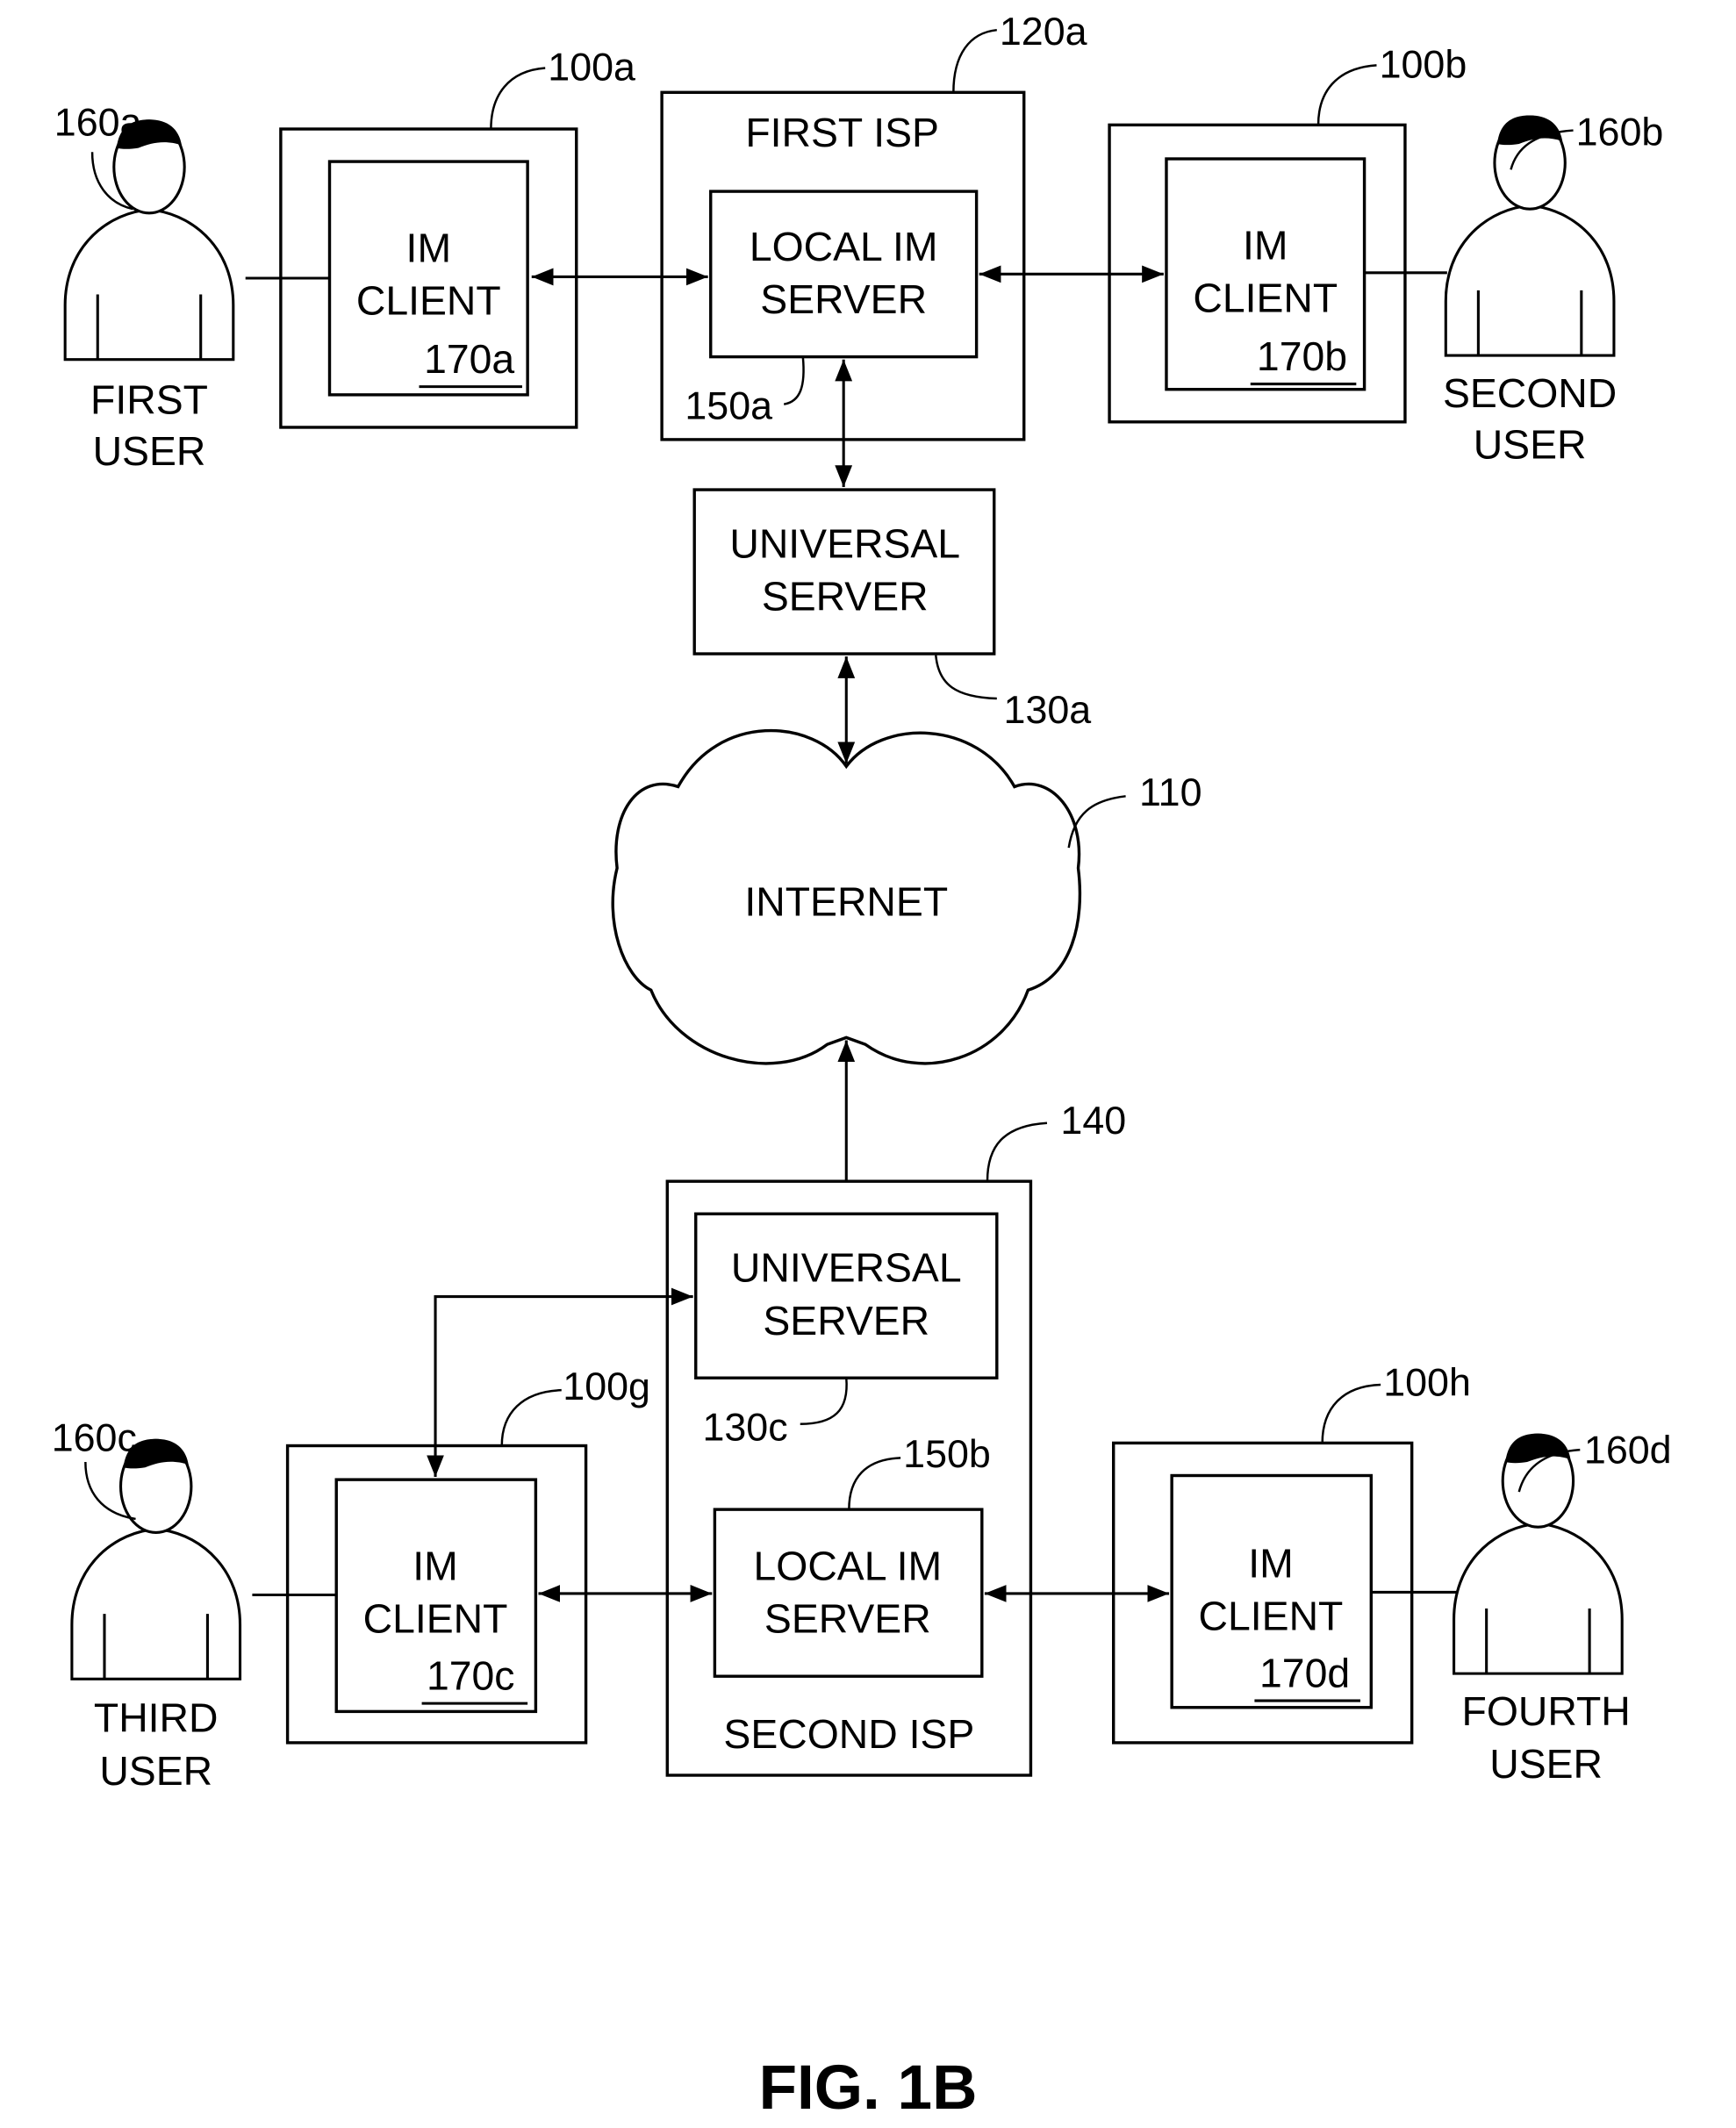  What do you see at coordinates (1546, 1711) in the screenshot?
I see `user-label-line1: FOURTH` at bounding box center [1546, 1711].